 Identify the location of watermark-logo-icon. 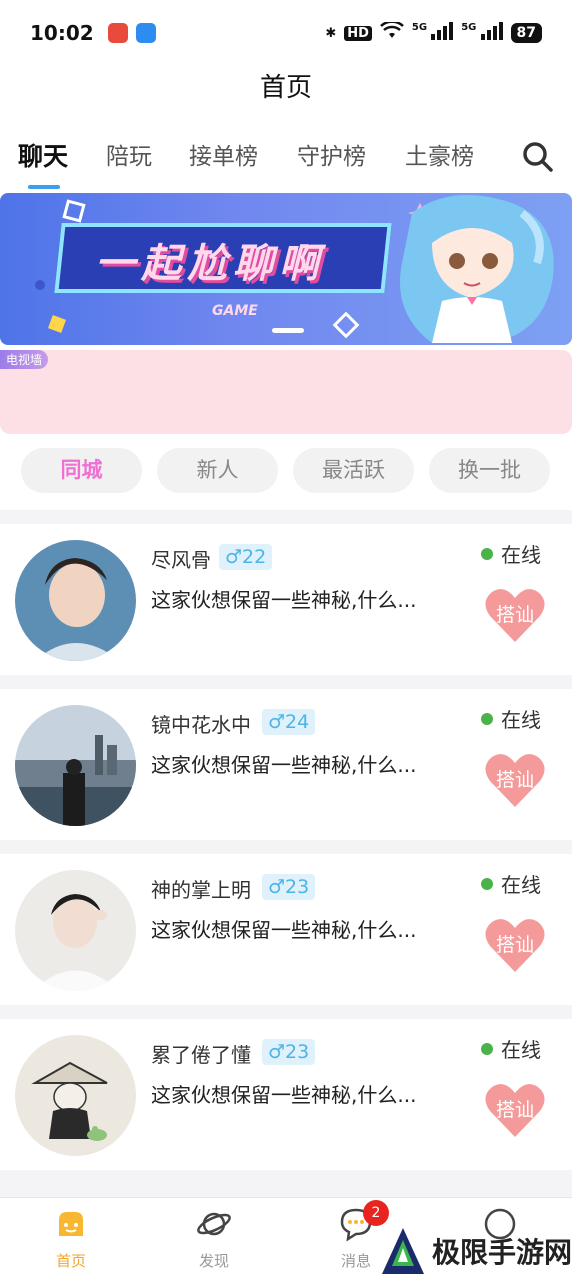
(403, 1251).